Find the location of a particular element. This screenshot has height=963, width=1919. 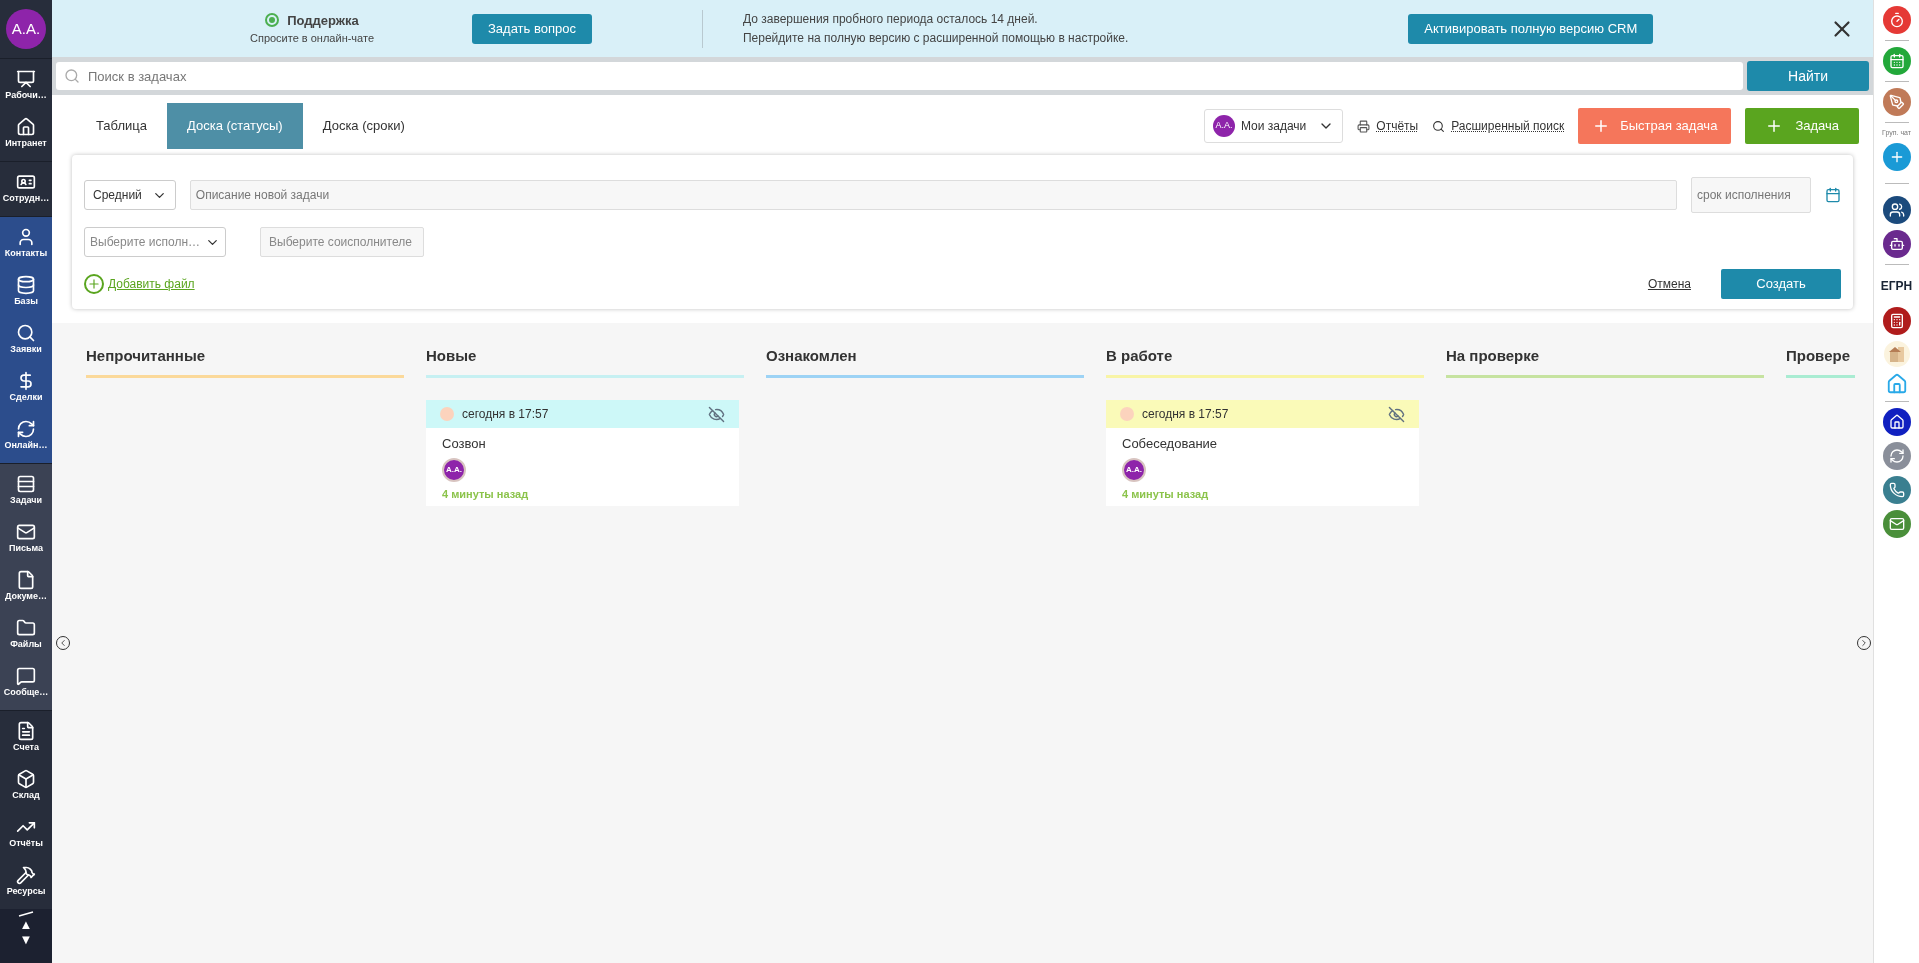

presentation-icon is located at coordinates (26, 79).